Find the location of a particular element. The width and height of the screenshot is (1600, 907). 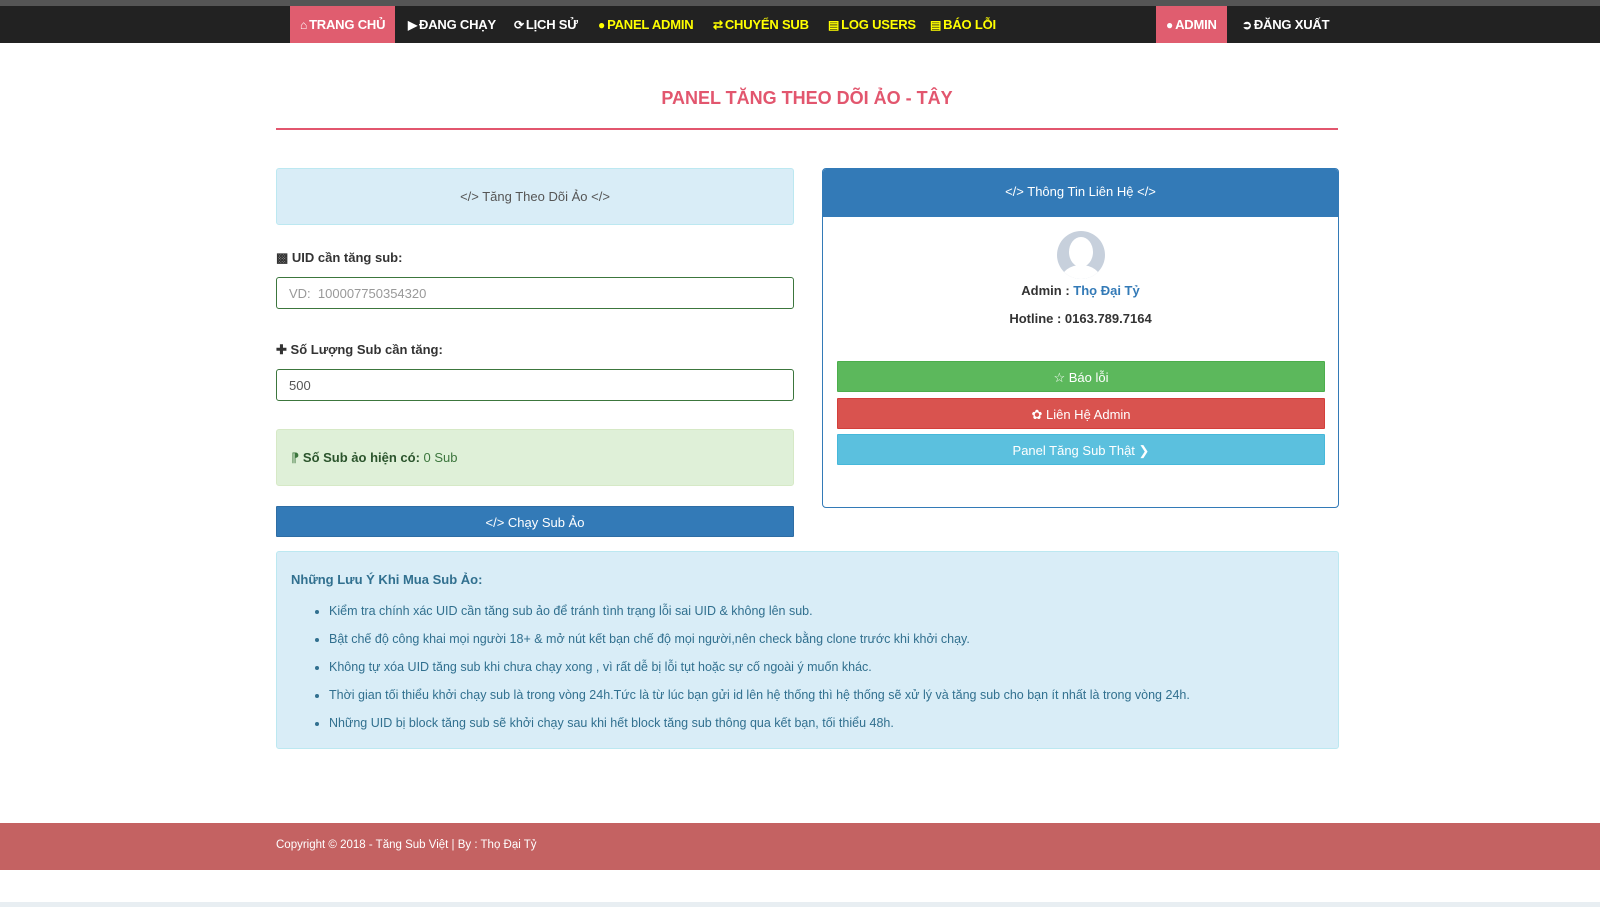

nav-running-label: ĐANG CHẠY is located at coordinates (457, 24).